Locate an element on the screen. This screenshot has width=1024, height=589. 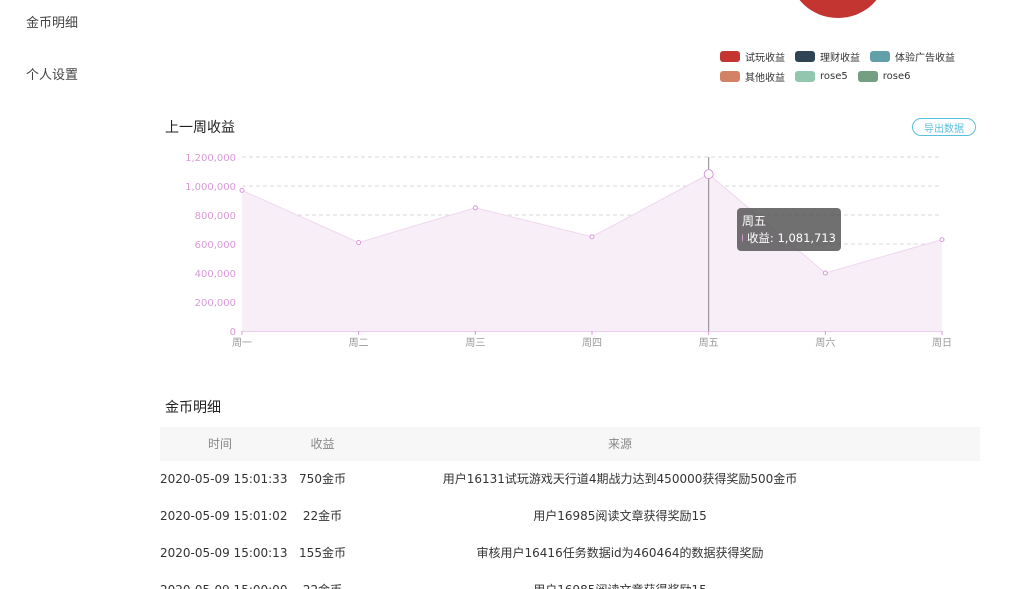
cell-time: 2020-05-09 15:00:13 is located at coordinates (224, 553).